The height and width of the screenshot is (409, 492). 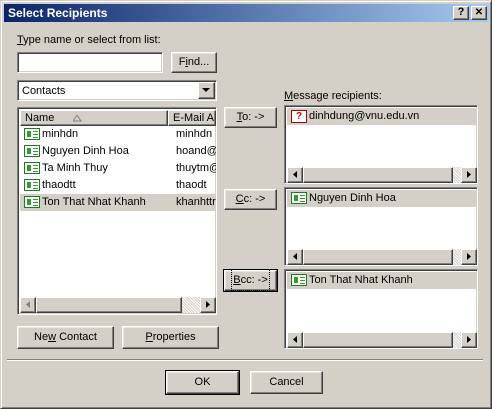 I want to click on sort-ascending-icon, so click(x=77, y=118).